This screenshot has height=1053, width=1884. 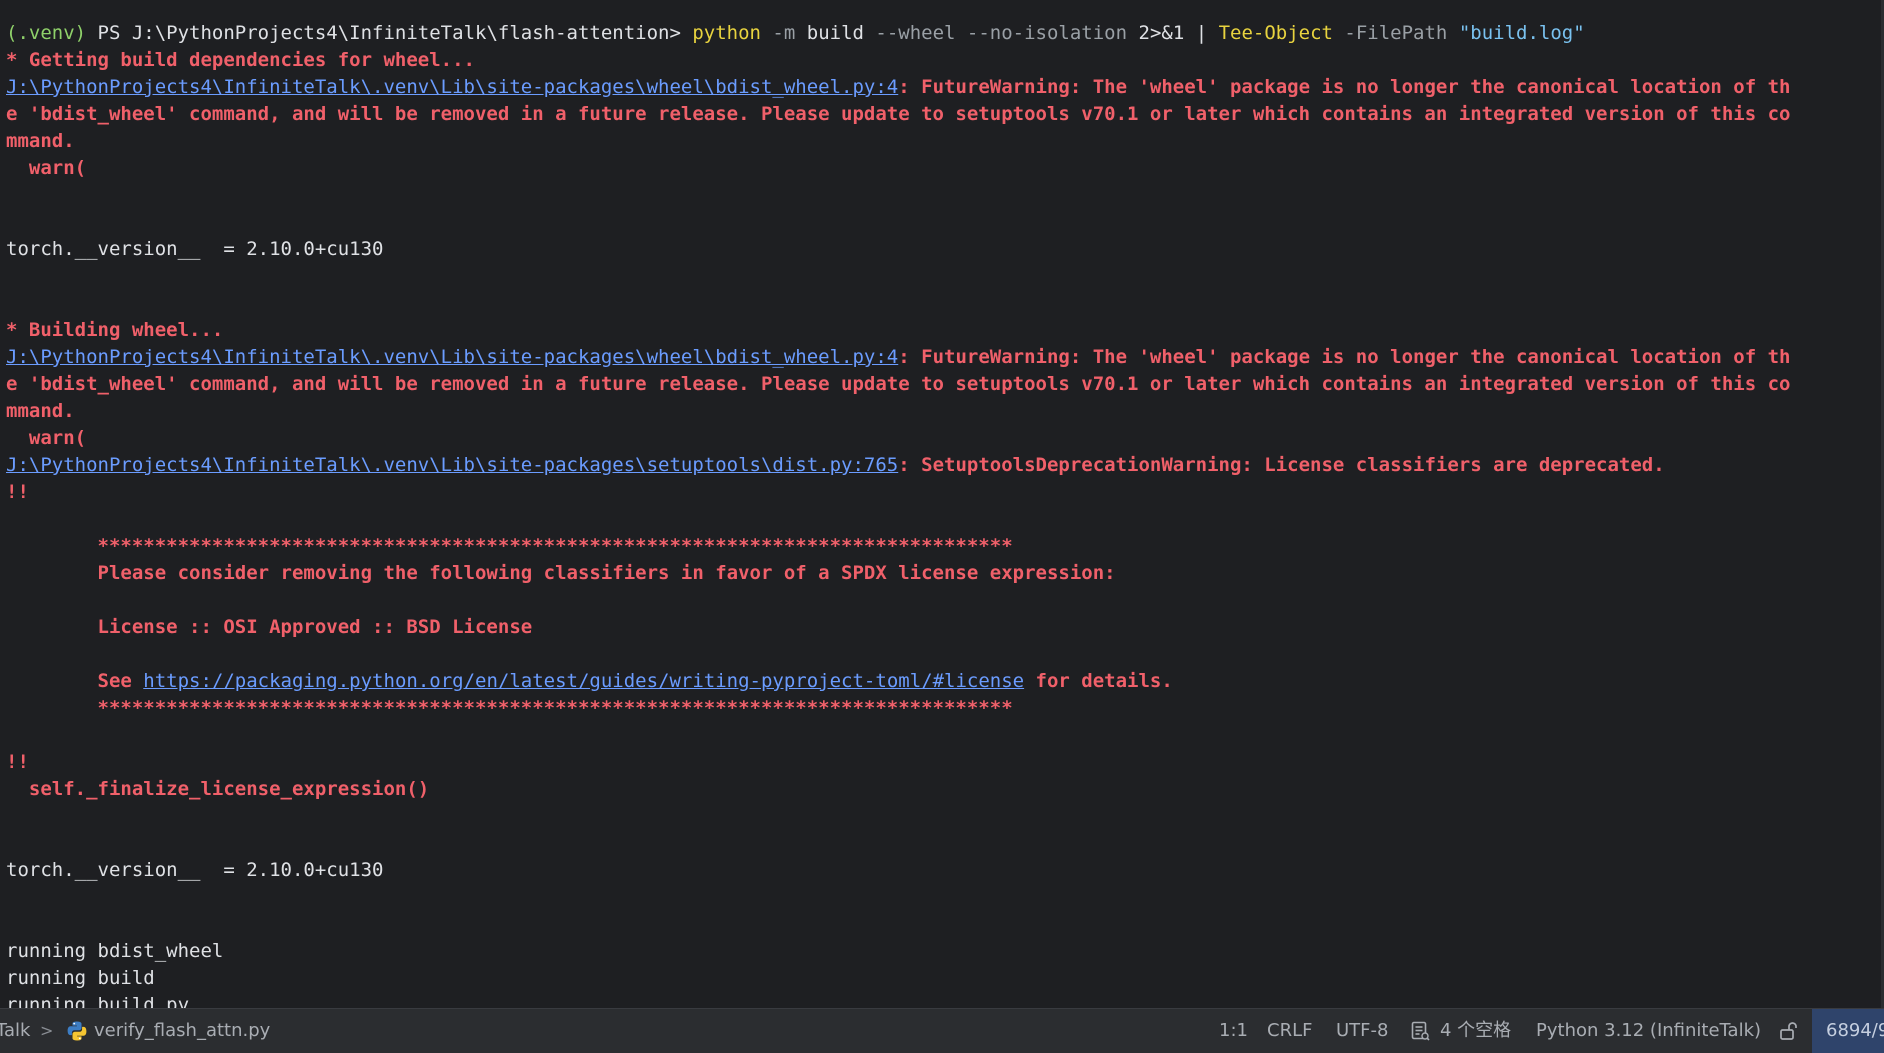 I want to click on terminal-text: 2>&1 |, so click(x=1178, y=33).